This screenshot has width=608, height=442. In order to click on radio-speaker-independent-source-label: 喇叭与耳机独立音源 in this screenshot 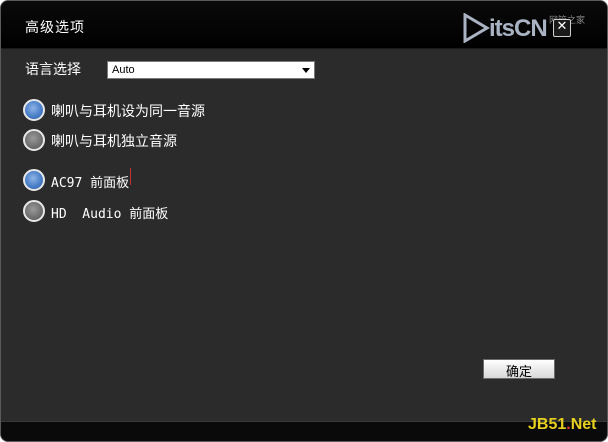, I will do `click(114, 141)`.